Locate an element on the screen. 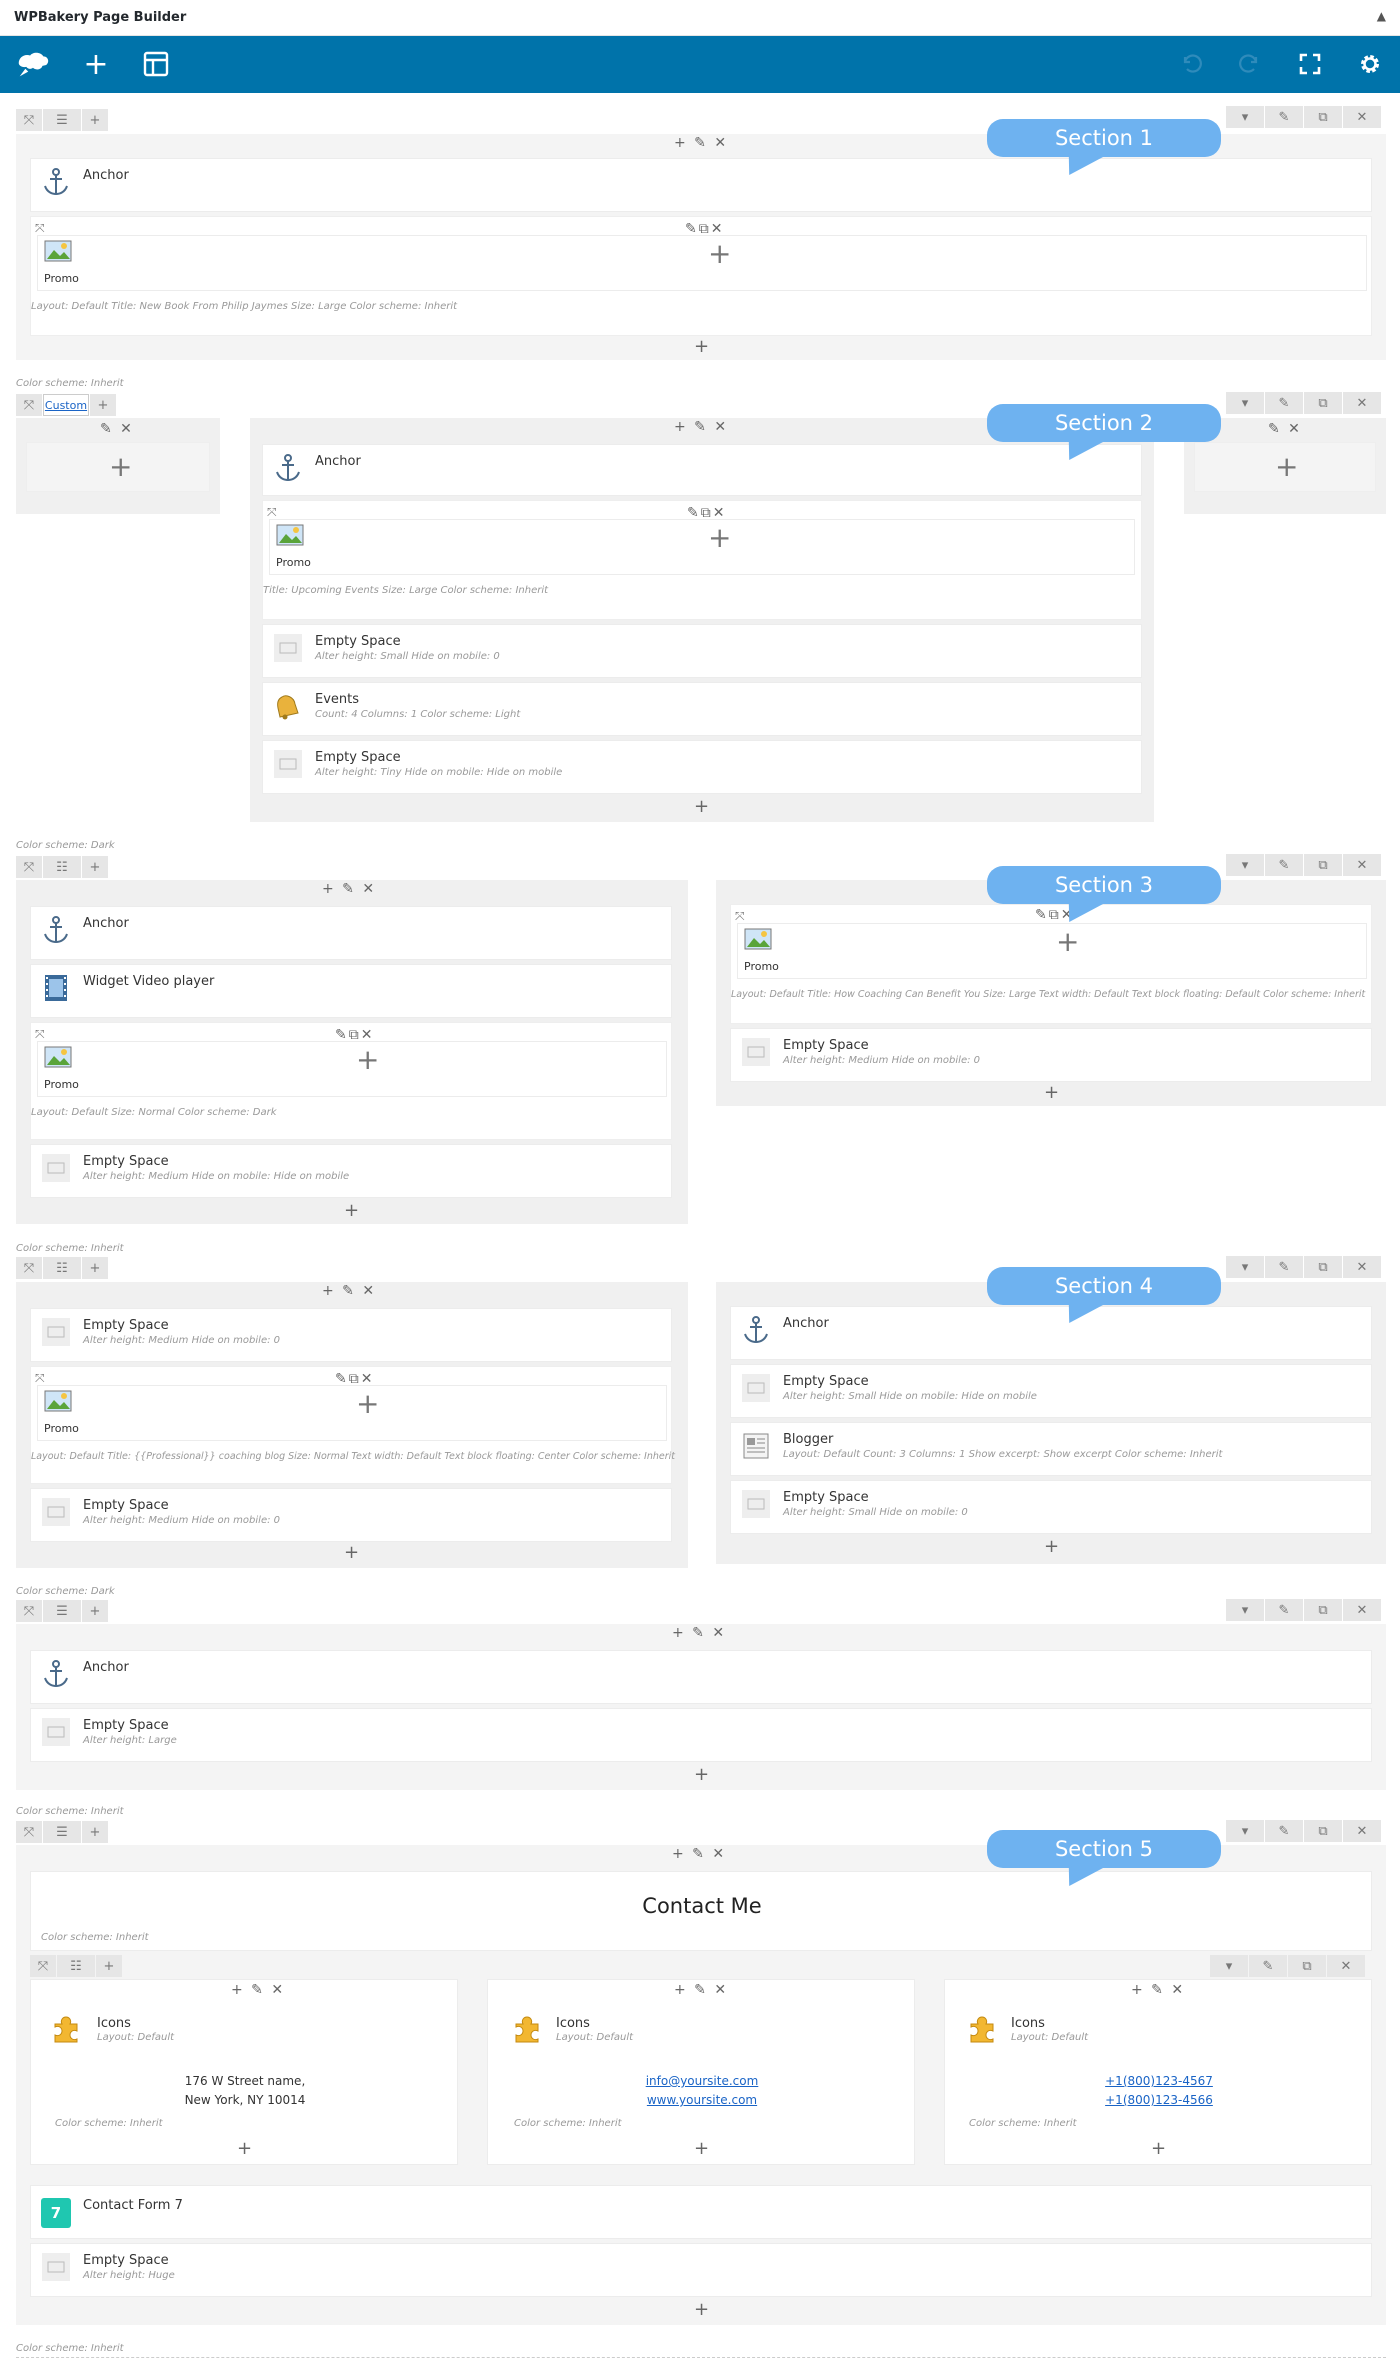 This screenshot has width=1400, height=2373. empty-space-element: Empty Space Alter height: Huge is located at coordinates (701, 2270).